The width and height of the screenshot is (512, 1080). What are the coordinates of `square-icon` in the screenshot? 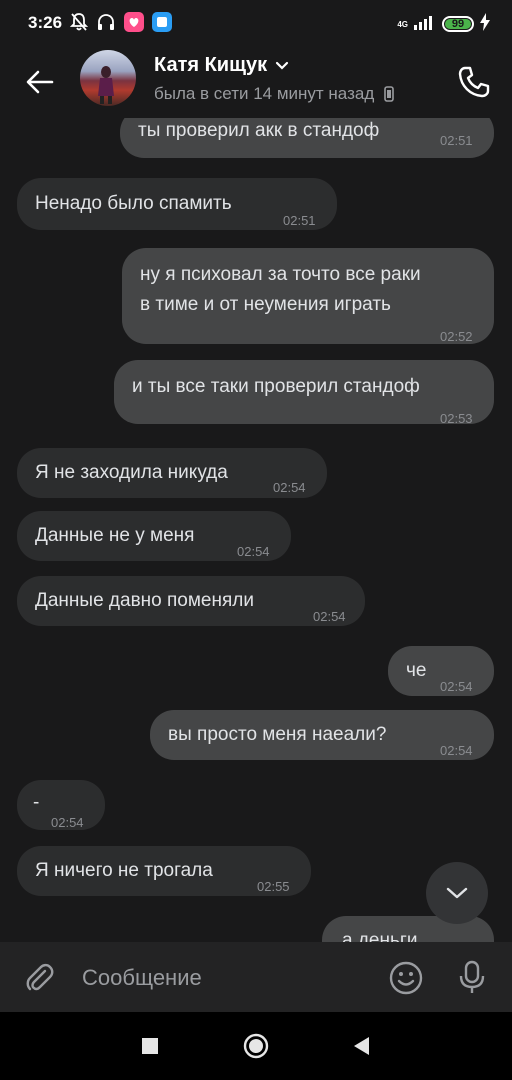 It's located at (150, 1046).